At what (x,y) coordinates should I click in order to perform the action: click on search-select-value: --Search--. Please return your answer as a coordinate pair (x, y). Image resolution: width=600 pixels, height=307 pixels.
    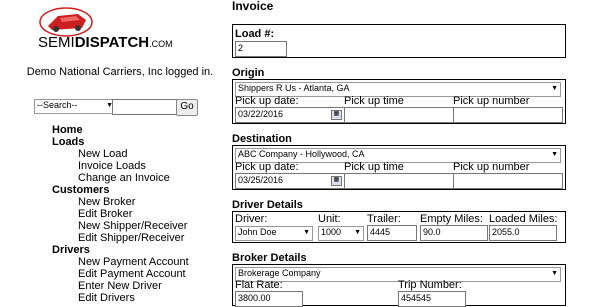
    Looking at the image, I should click on (57, 105).